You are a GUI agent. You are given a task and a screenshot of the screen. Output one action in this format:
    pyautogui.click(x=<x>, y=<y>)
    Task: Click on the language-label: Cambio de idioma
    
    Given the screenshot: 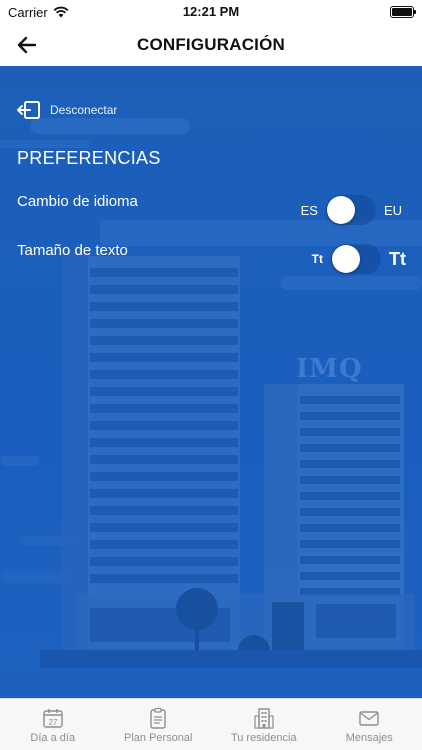 What is the action you would take?
    pyautogui.click(x=77, y=201)
    